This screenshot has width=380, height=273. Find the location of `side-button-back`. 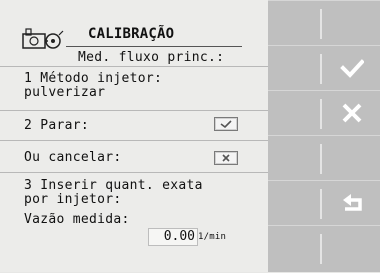

side-button-back is located at coordinates (324, 203).